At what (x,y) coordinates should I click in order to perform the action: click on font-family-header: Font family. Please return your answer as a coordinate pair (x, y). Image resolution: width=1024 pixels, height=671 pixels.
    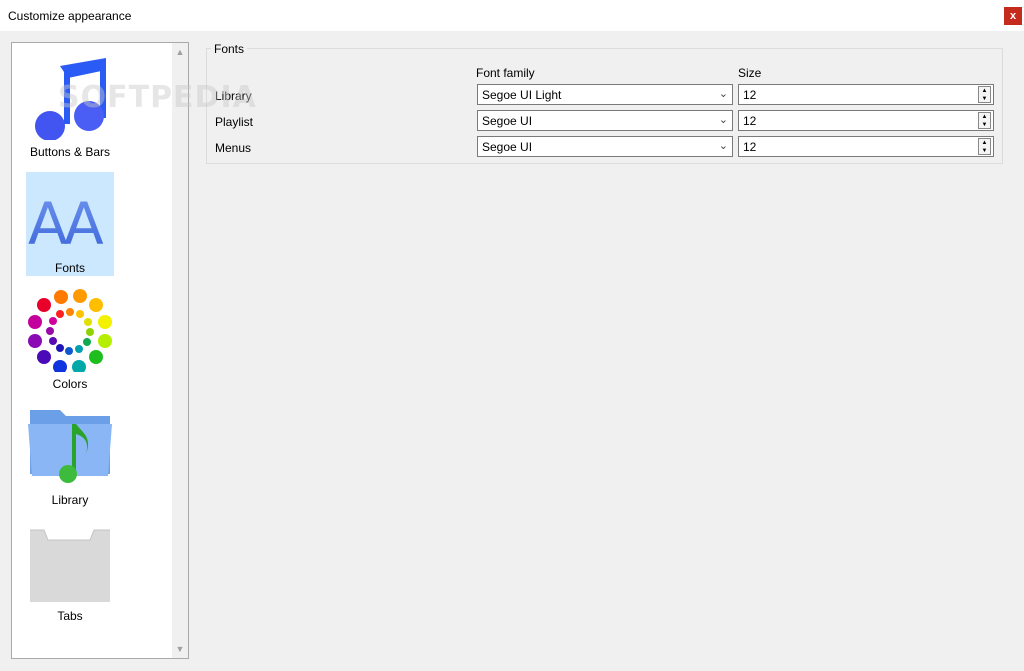
    Looking at the image, I should click on (505, 73).